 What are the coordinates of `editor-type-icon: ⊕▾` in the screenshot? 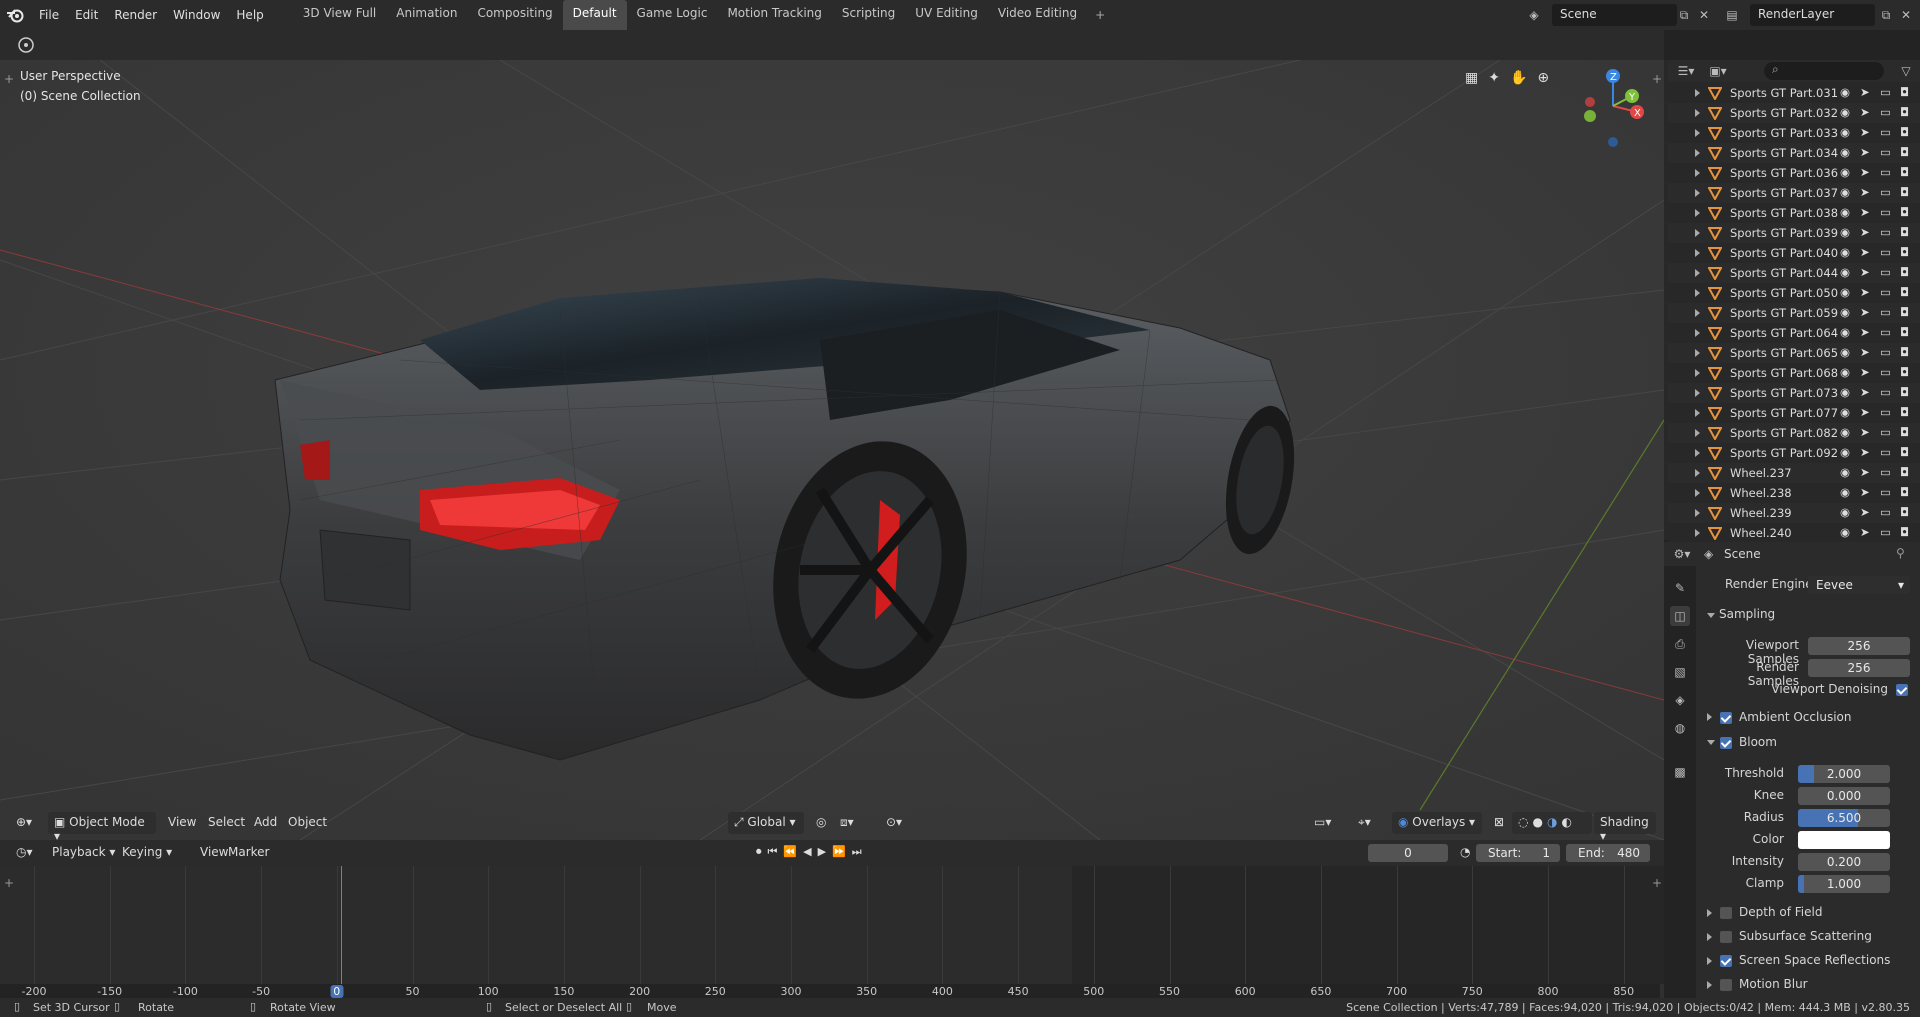 It's located at (24, 823).